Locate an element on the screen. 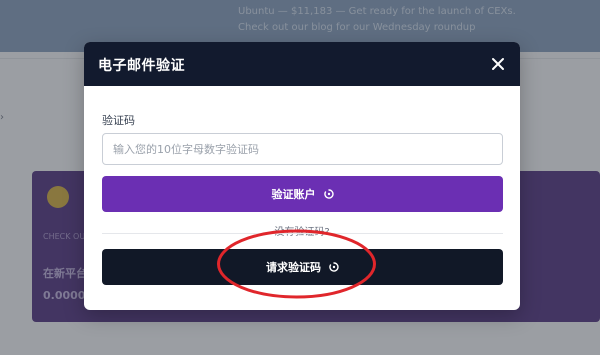  no-code-text: 没有验证码? is located at coordinates (302, 230).